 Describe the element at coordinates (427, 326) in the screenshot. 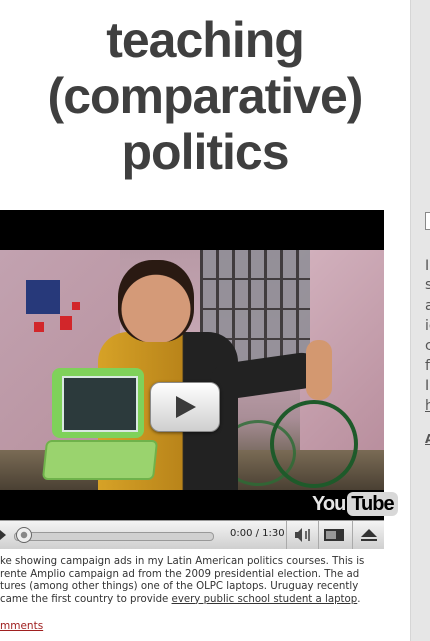

I see `sidebar-text: ic` at that location.